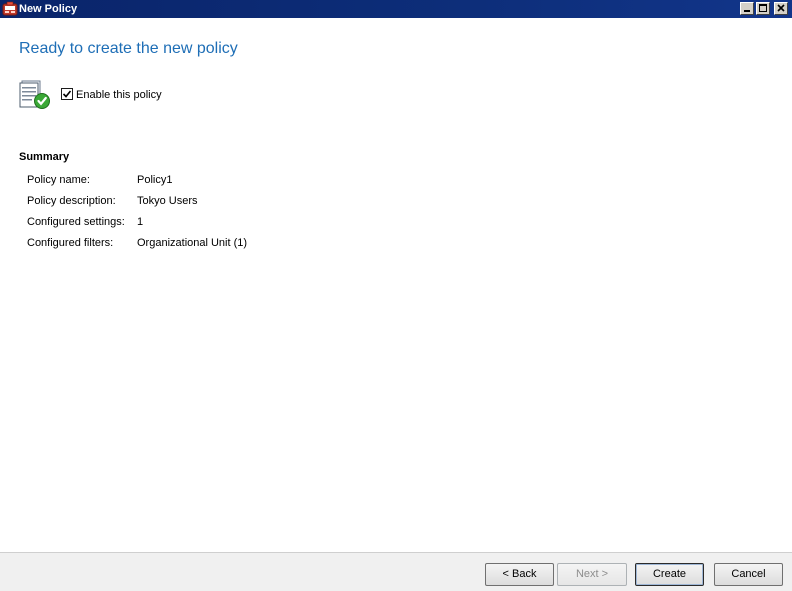 The height and width of the screenshot is (591, 792). What do you see at coordinates (10, 9) in the screenshot?
I see `app-icon` at bounding box center [10, 9].